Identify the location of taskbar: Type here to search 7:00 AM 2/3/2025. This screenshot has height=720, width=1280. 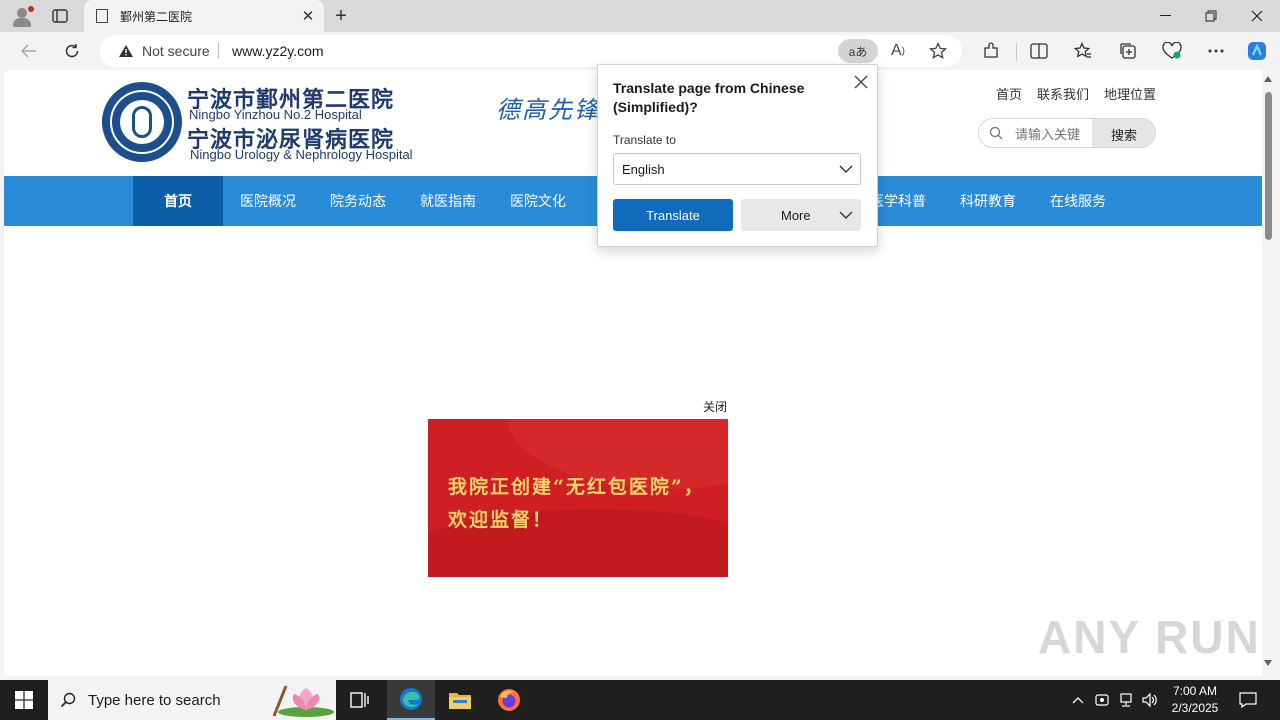
(640, 700).